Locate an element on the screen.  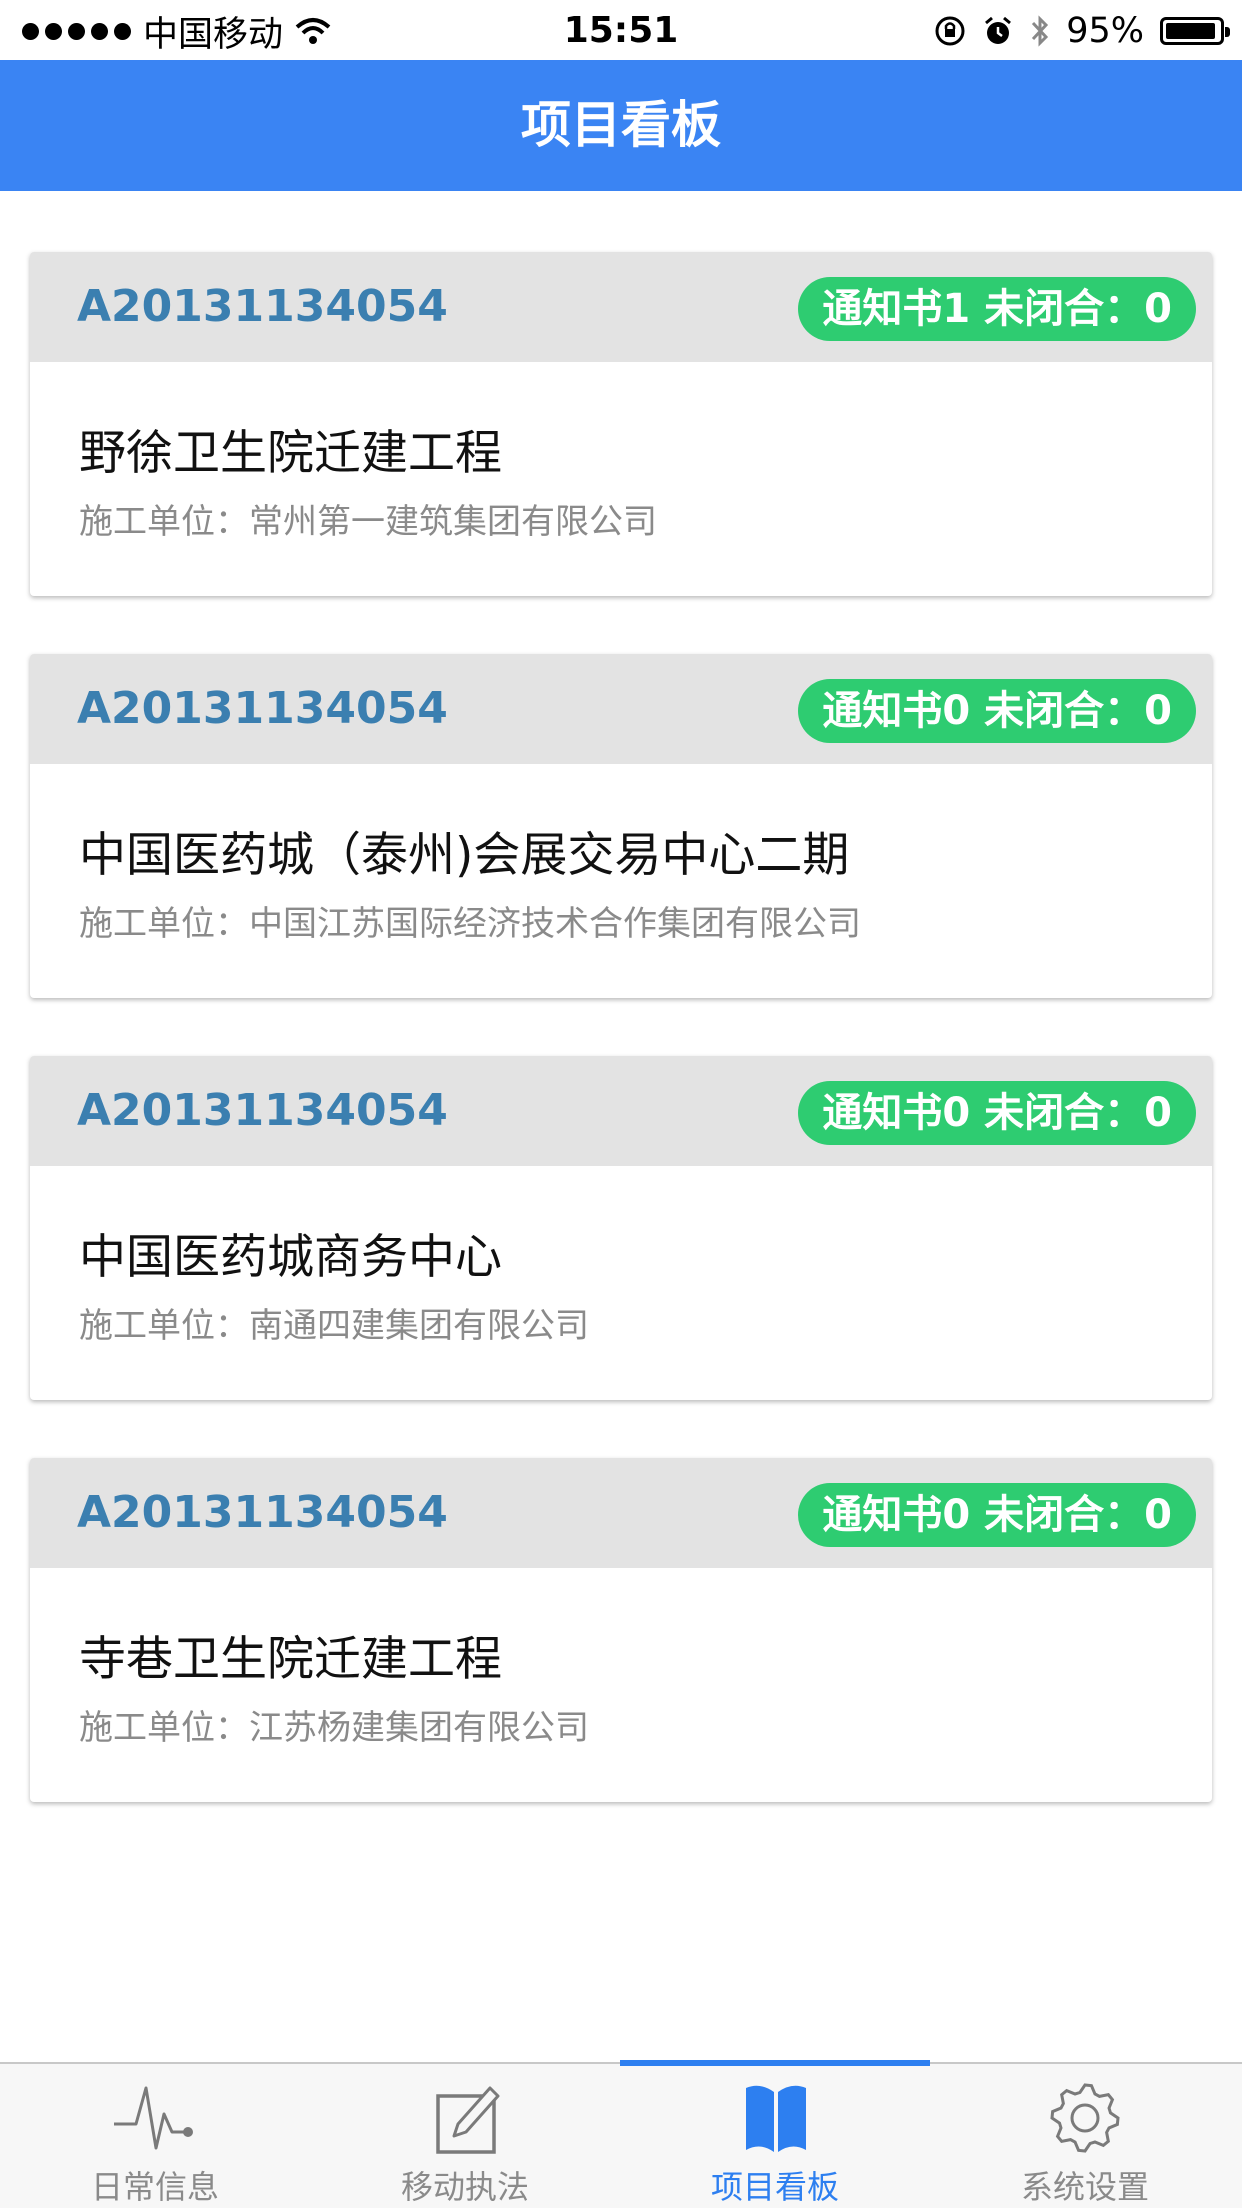
tab-label: 移动执法 is located at coordinates (464, 2187).